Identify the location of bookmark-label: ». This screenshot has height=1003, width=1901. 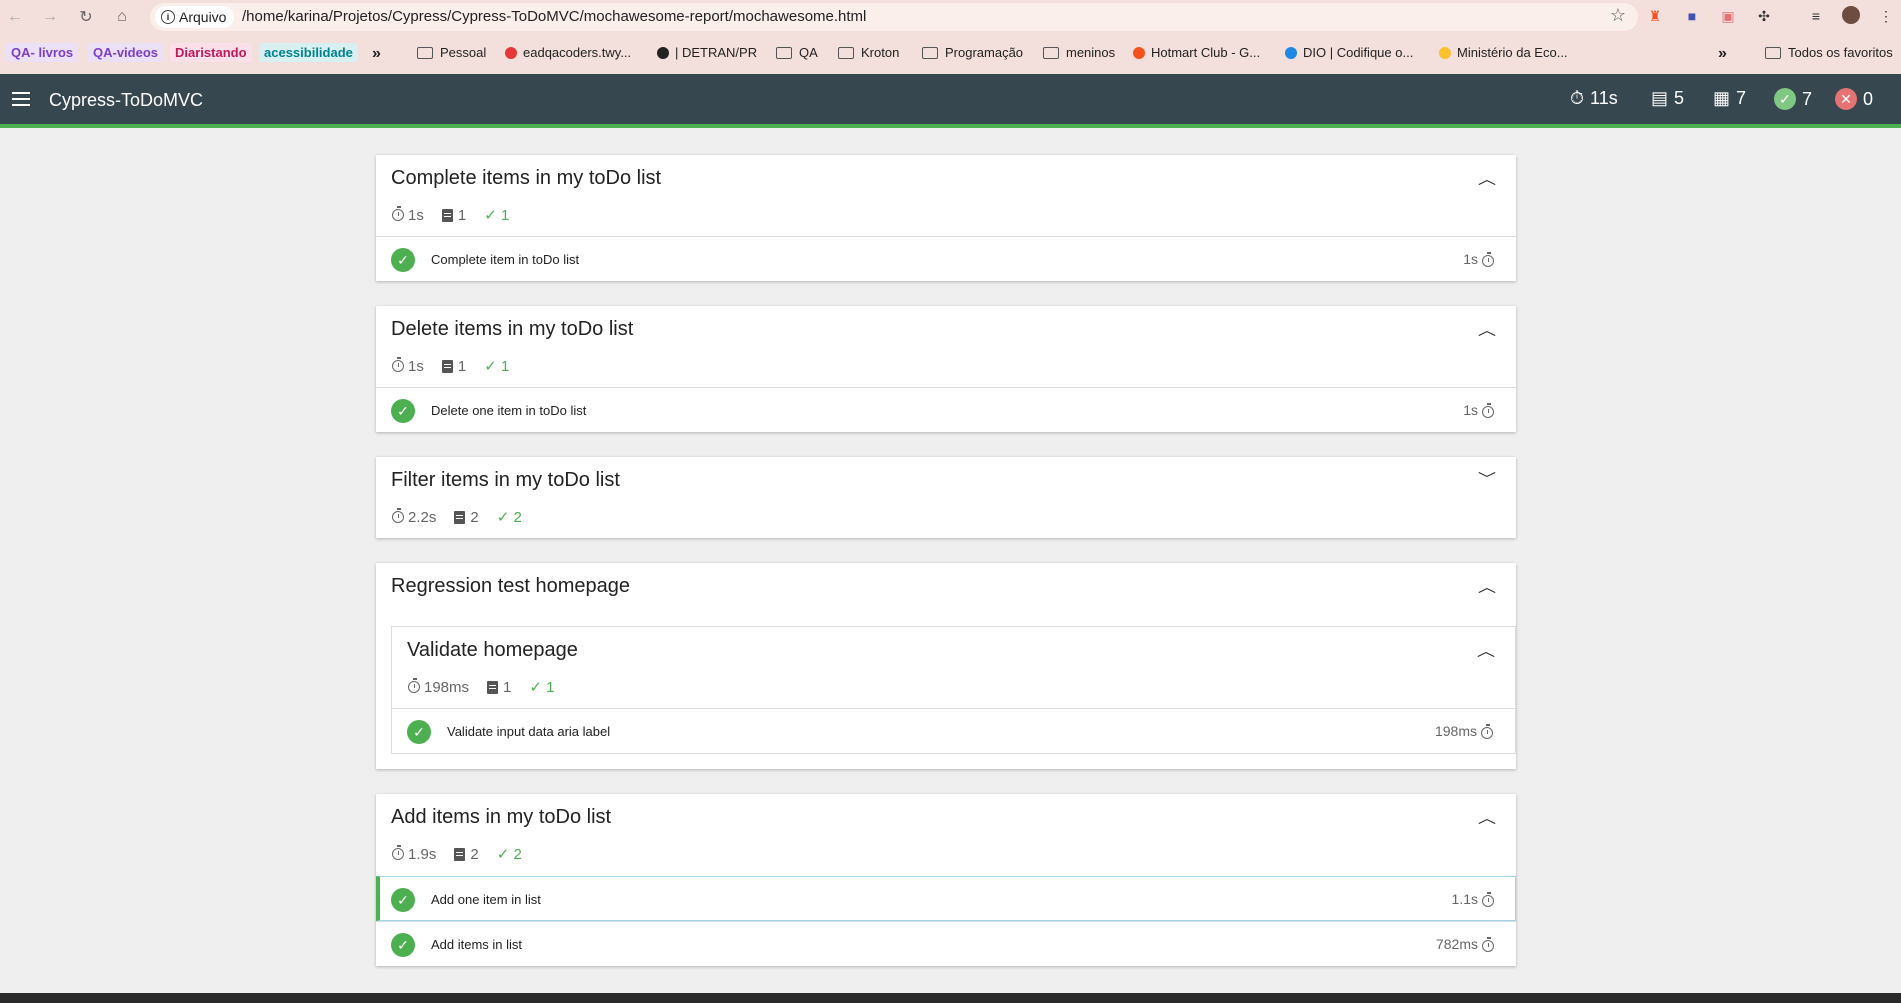
(1722, 53).